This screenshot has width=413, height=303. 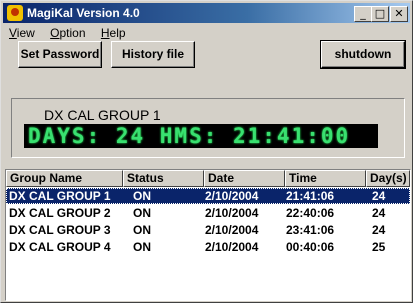 What do you see at coordinates (388, 178) in the screenshot?
I see `header-days: Day(s) I` at bounding box center [388, 178].